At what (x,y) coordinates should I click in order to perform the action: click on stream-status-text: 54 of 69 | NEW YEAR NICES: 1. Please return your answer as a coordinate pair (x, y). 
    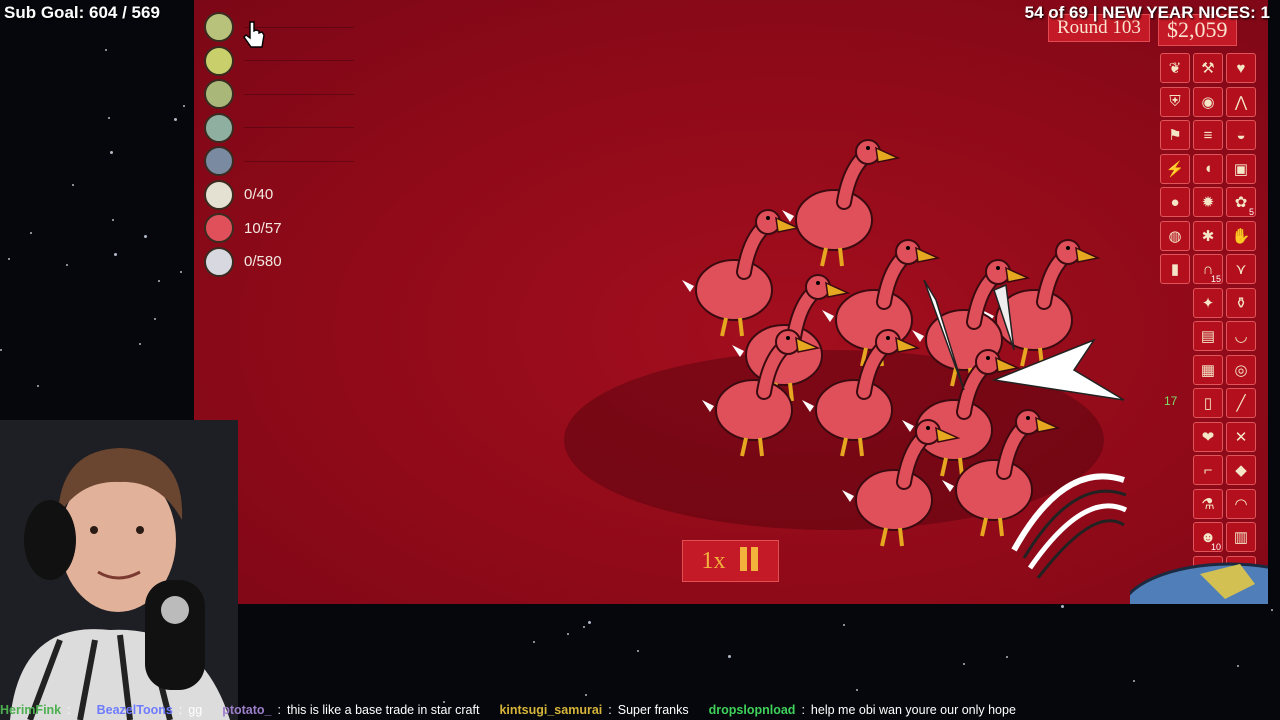
    Looking at the image, I should click on (1147, 12).